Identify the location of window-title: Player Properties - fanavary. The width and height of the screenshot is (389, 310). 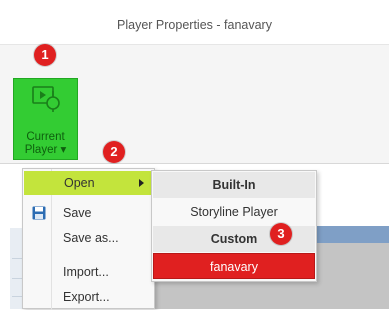
(194, 25).